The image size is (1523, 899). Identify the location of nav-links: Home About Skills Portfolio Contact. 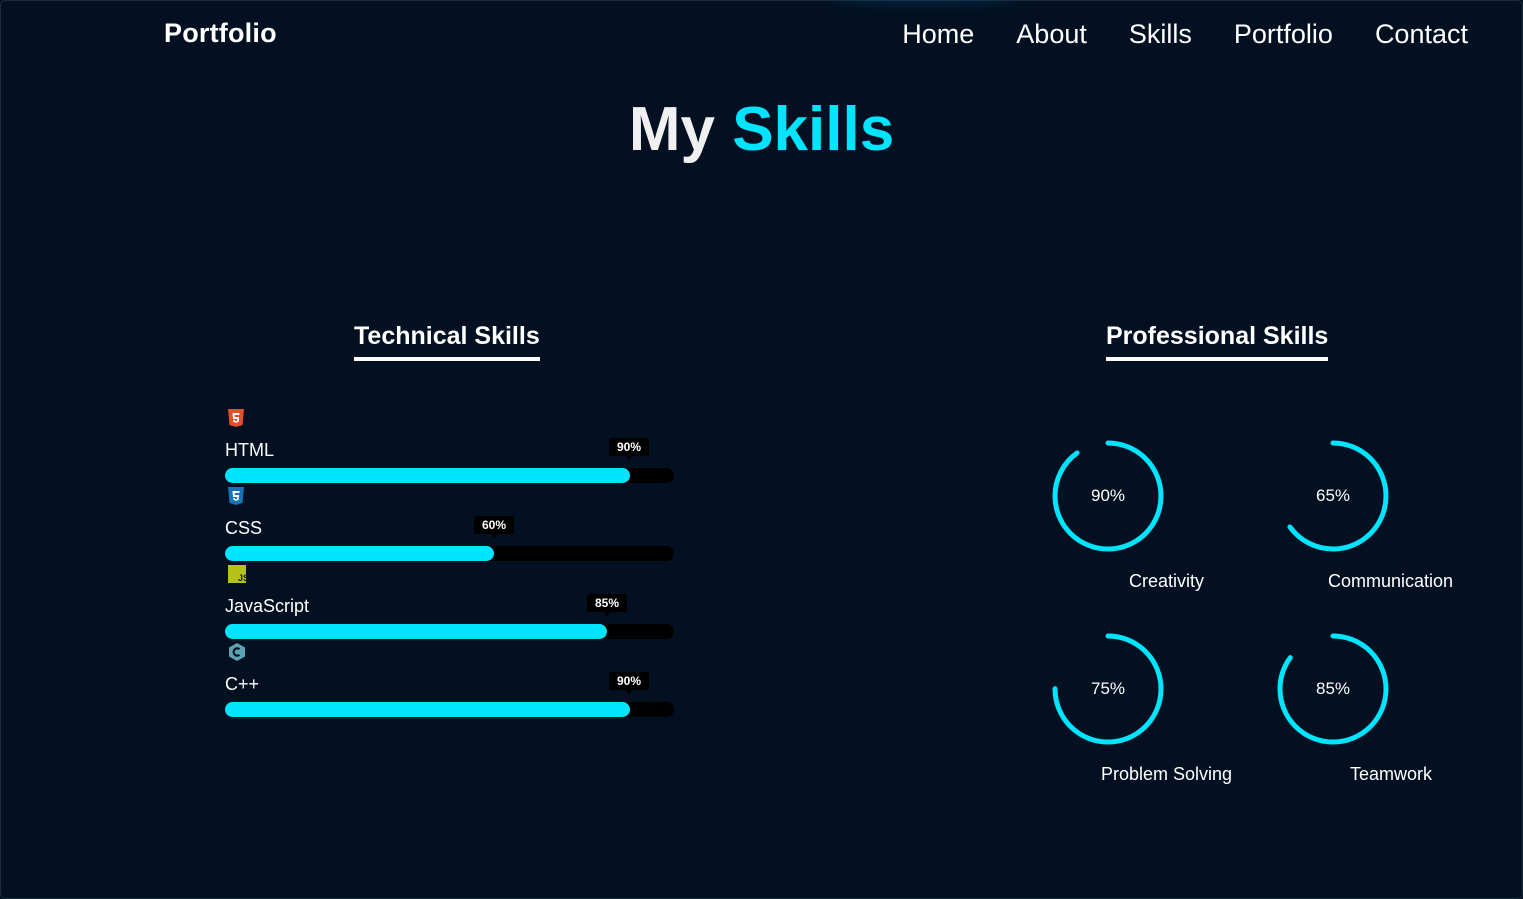
(1185, 34).